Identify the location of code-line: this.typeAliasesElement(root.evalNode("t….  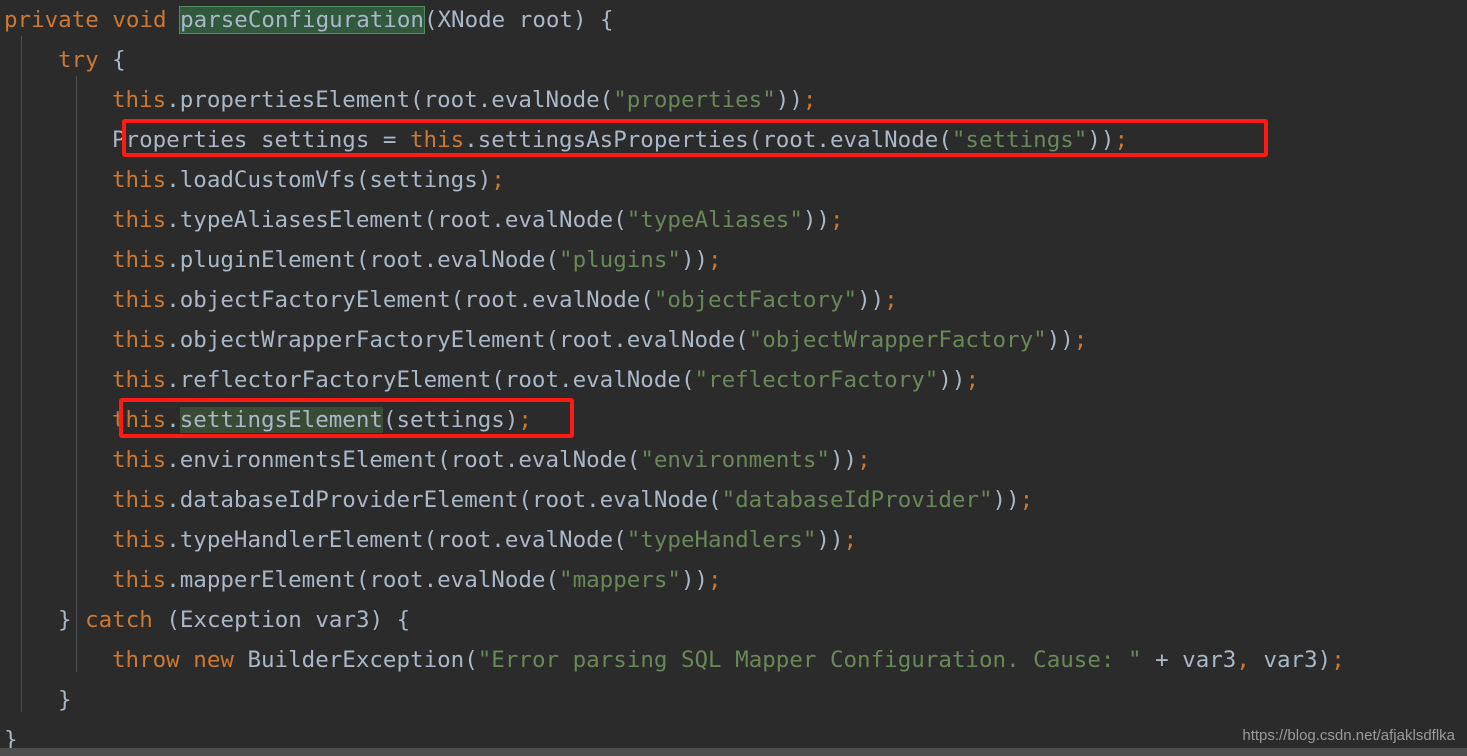
(733, 220).